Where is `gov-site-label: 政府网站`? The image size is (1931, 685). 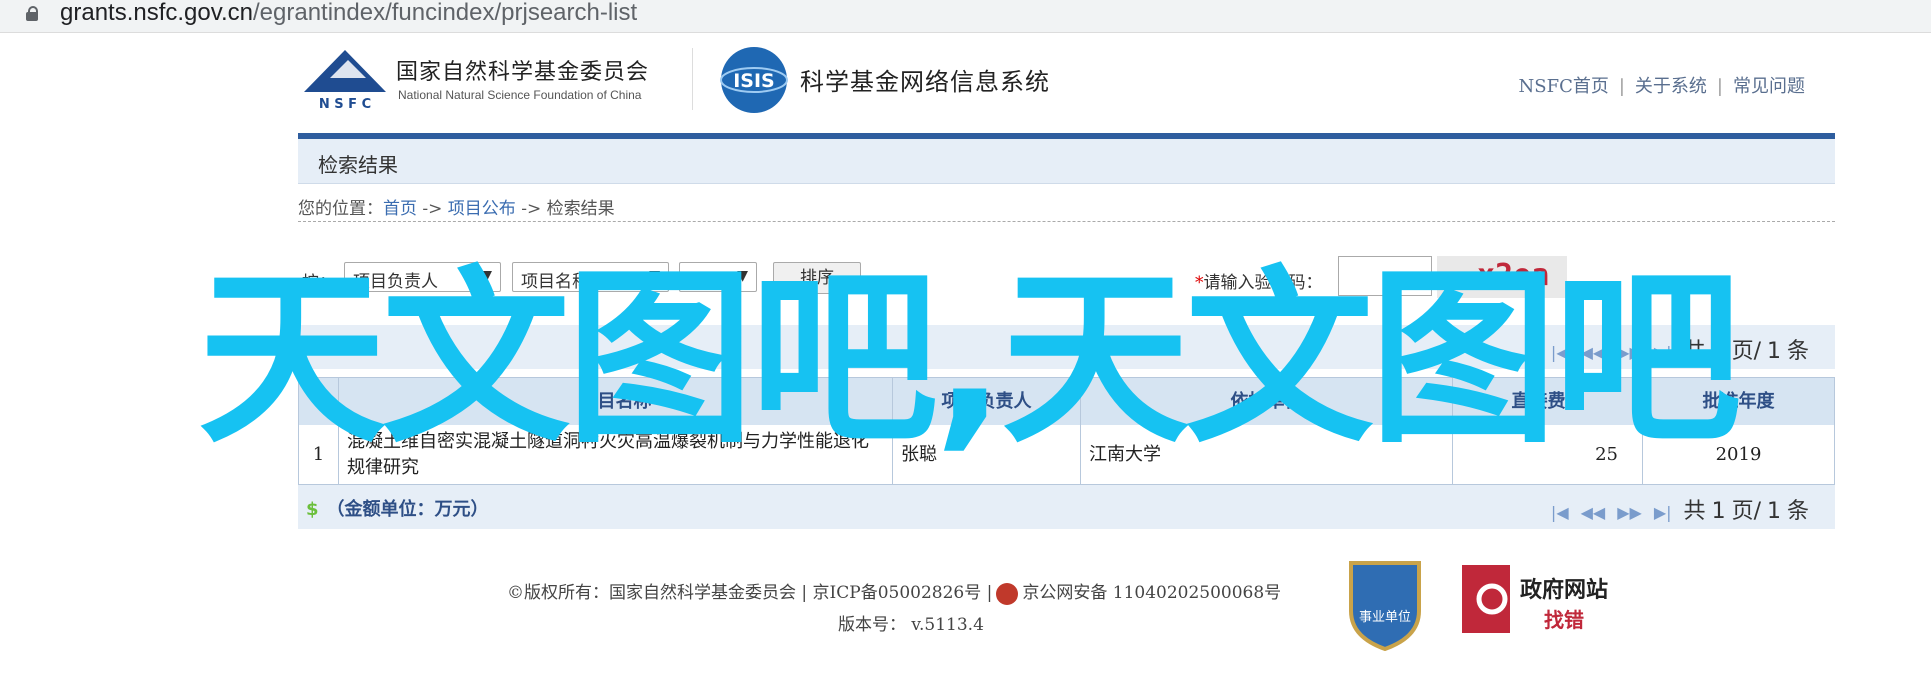 gov-site-label: 政府网站 is located at coordinates (1564, 588).